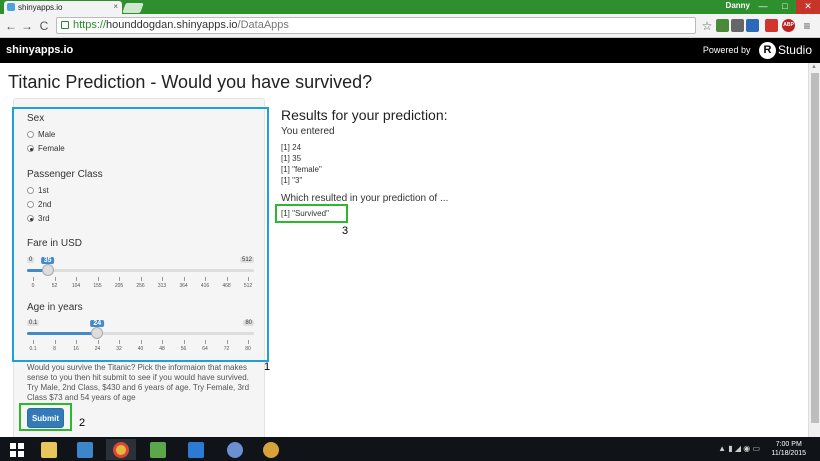 The width and height of the screenshot is (820, 461). What do you see at coordinates (45, 204) in the screenshot?
I see `radio-label: 2nd` at bounding box center [45, 204].